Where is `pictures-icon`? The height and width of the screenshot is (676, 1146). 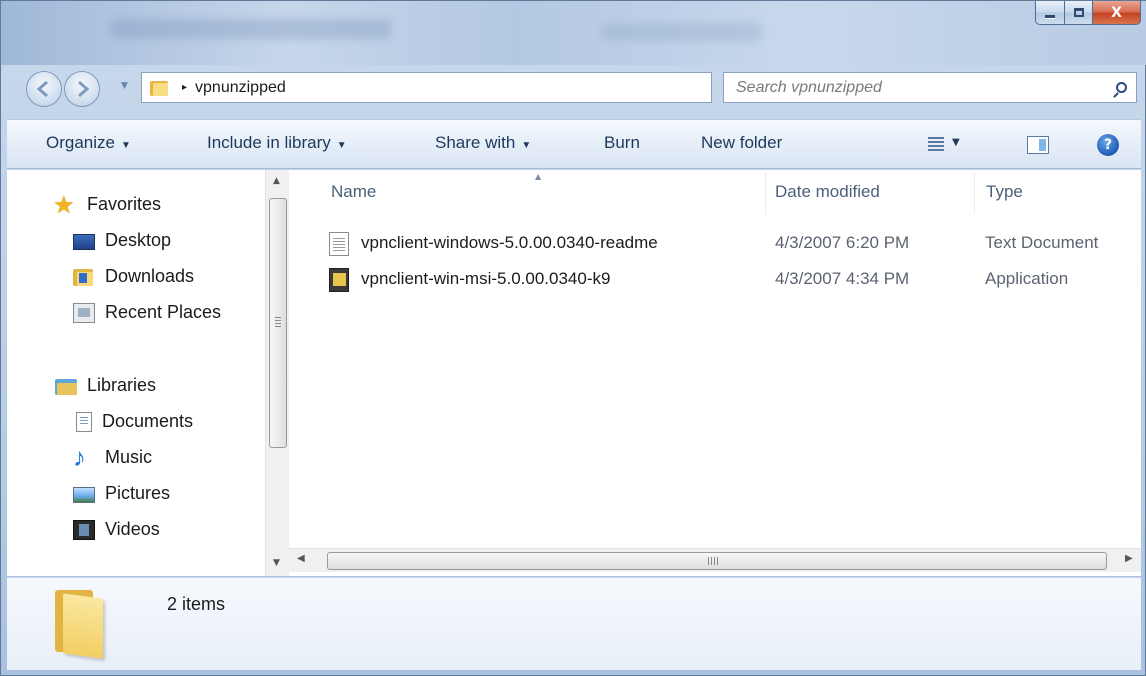
pictures-icon is located at coordinates (84, 494).